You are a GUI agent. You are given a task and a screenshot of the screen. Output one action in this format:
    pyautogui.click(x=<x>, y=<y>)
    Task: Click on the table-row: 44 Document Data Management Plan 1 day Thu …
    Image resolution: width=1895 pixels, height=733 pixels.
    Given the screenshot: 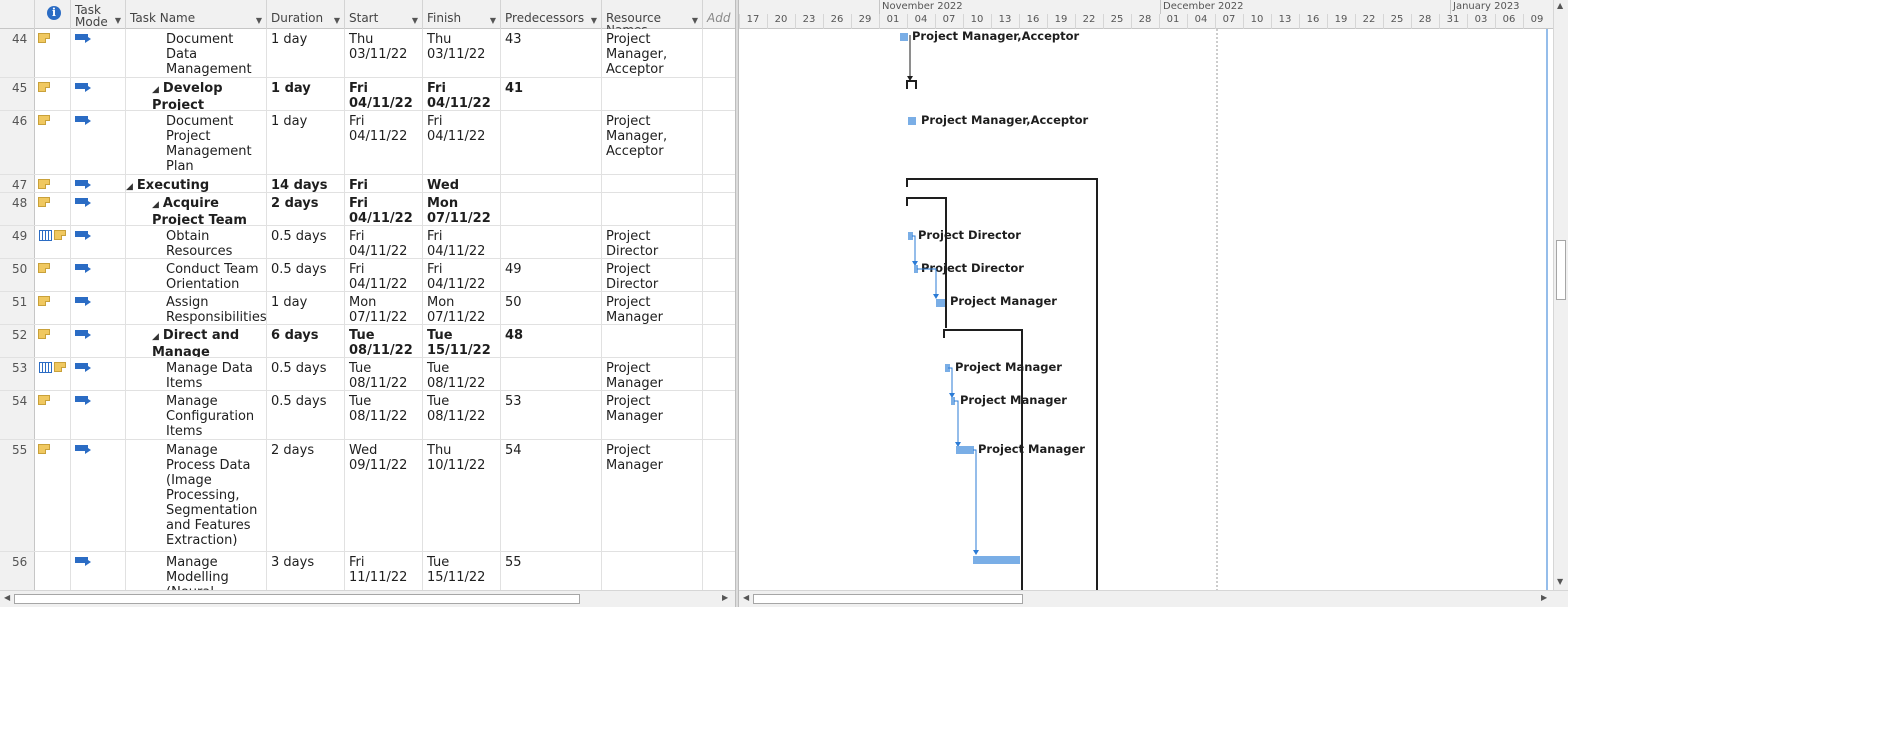 What is the action you would take?
    pyautogui.click(x=367, y=53)
    